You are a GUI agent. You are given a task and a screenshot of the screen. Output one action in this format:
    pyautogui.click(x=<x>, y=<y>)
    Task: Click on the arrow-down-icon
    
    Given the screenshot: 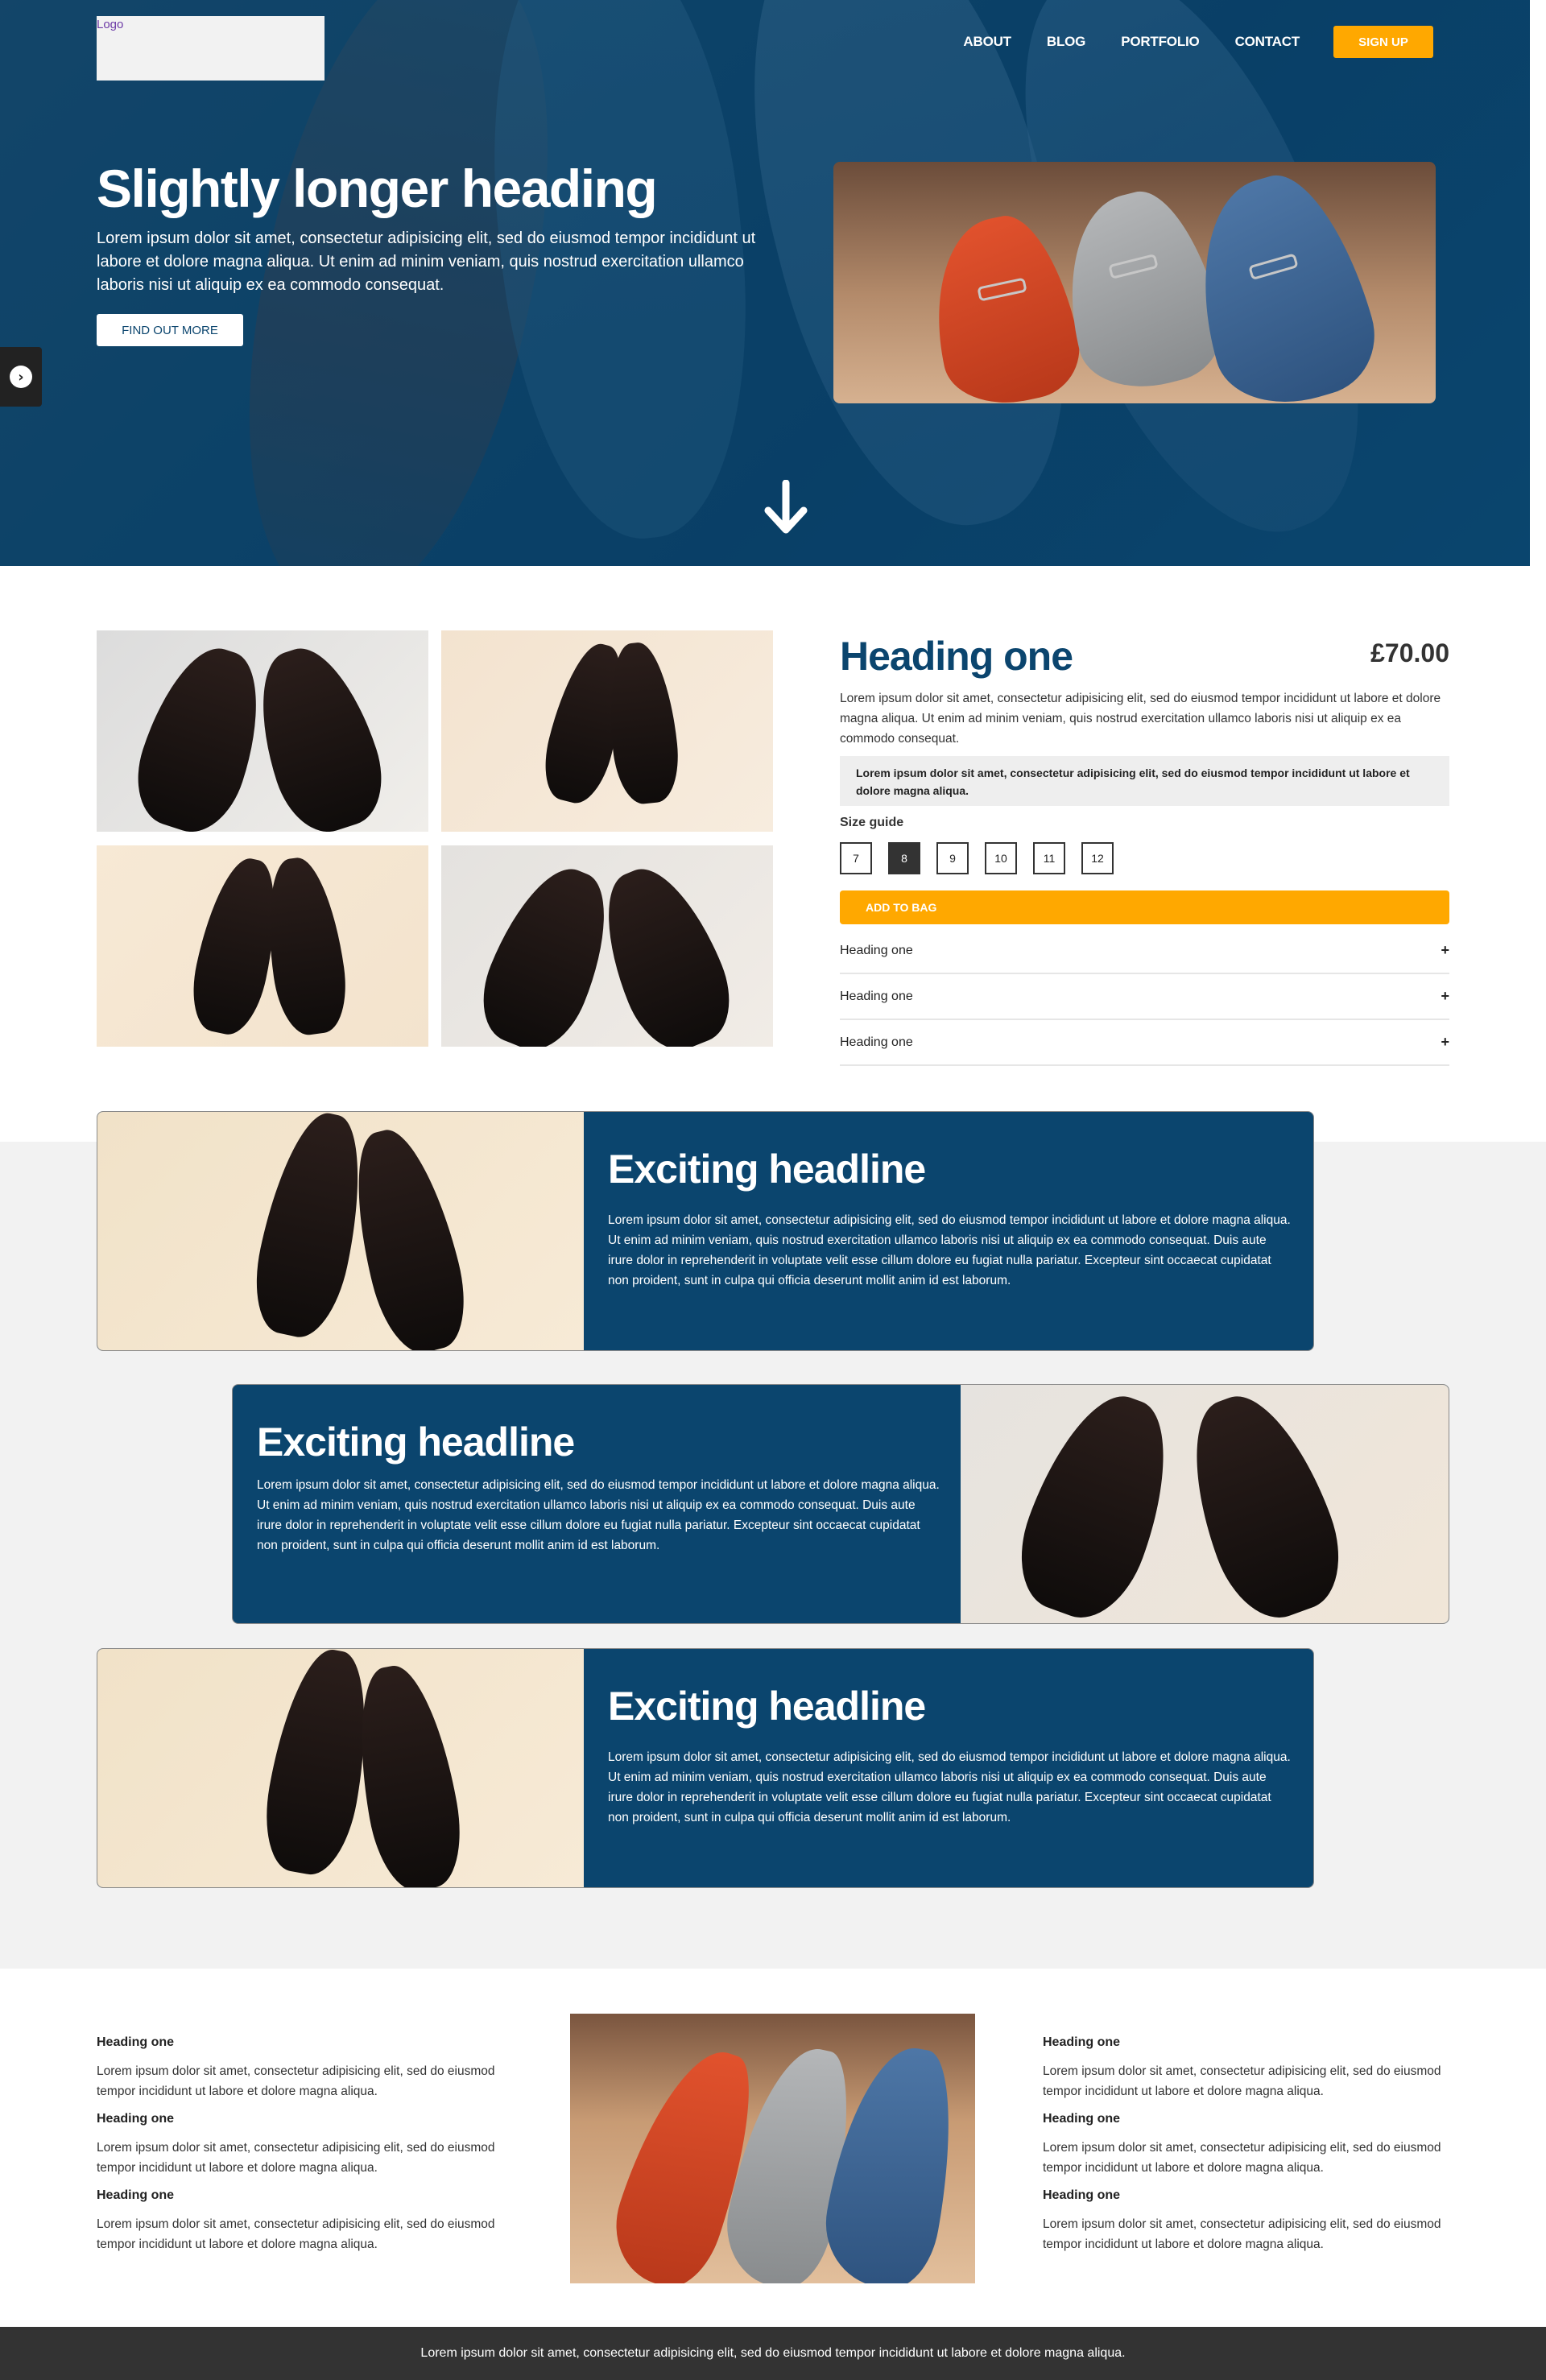 What is the action you would take?
    pyautogui.click(x=785, y=508)
    